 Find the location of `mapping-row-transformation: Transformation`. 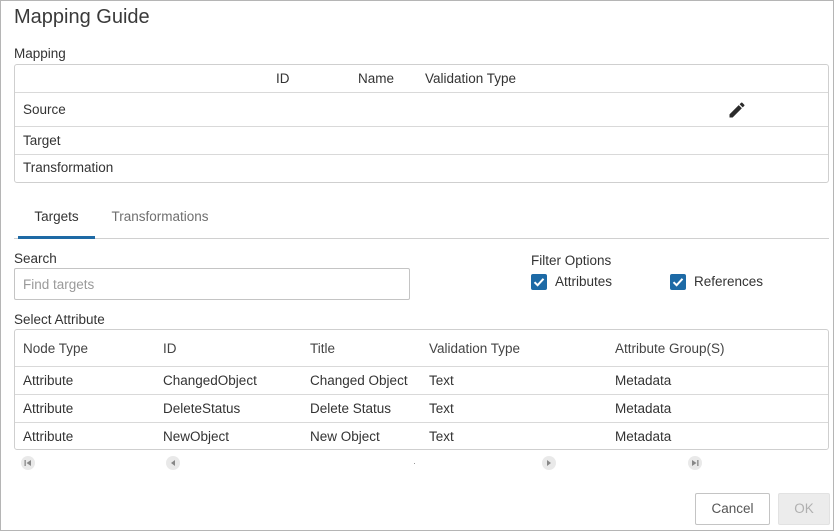

mapping-row-transformation: Transformation is located at coordinates (421, 169).